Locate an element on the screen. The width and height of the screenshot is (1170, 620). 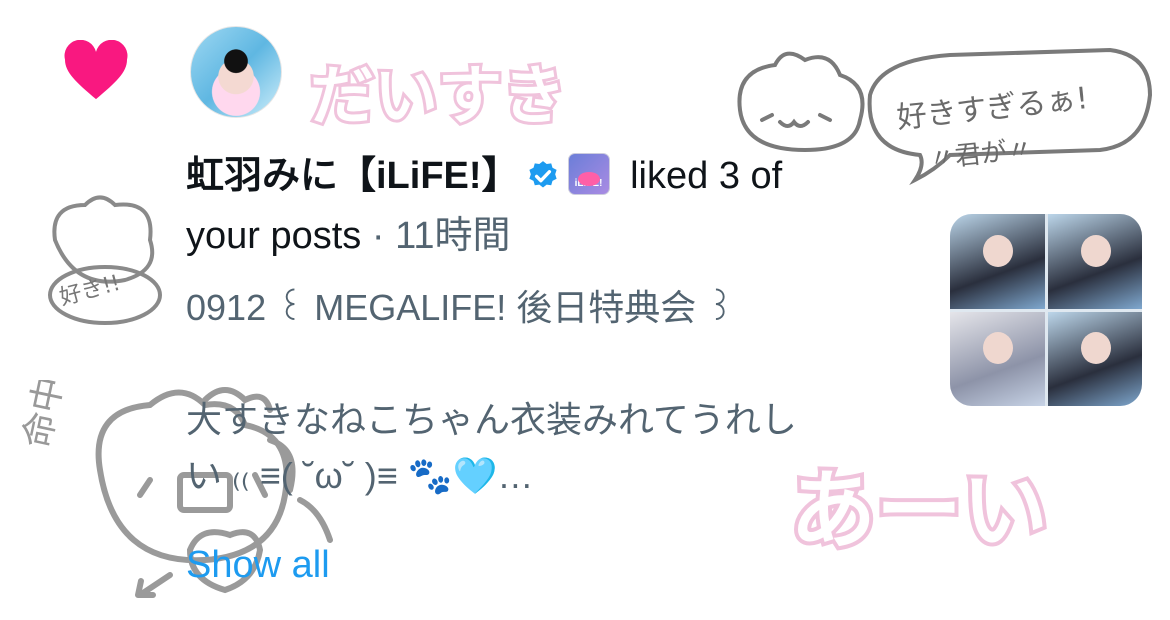
show-all-link: Show all is located at coordinates (258, 565).